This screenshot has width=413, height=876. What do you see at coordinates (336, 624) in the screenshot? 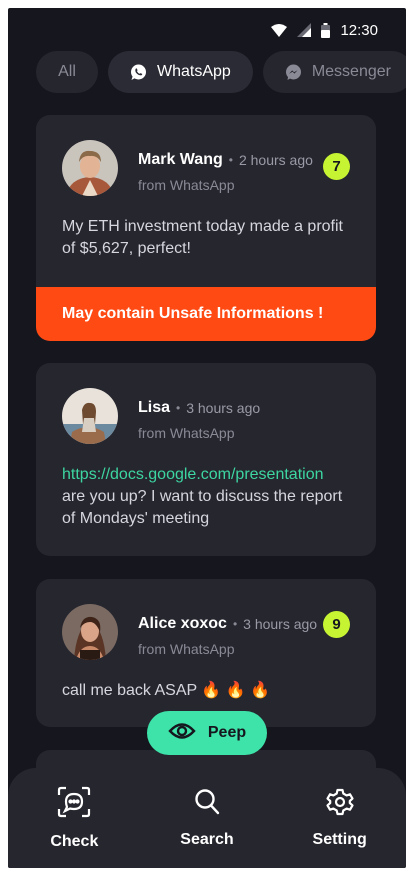
I see `unread-count-badge: 9` at bounding box center [336, 624].